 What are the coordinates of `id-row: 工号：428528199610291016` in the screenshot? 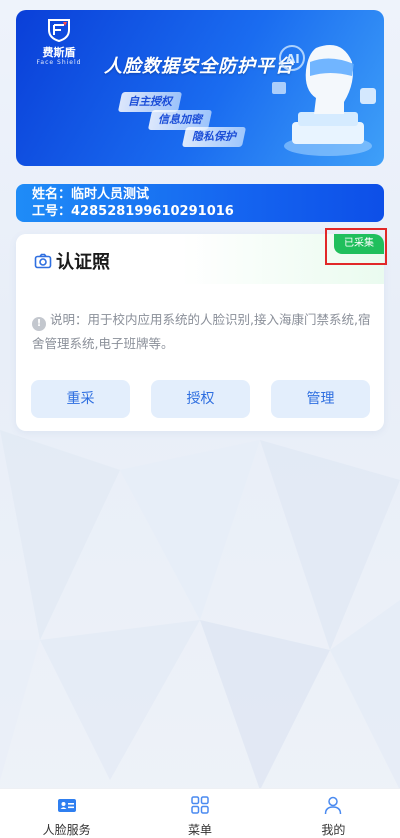 It's located at (200, 211).